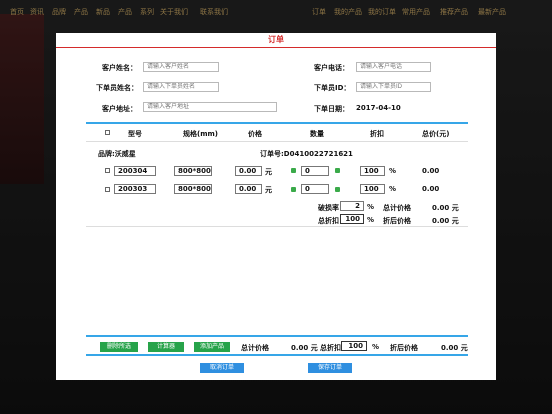 The width and height of the screenshot is (552, 414). Describe the element at coordinates (212, 347) in the screenshot. I see `add-product-button: 添加产品` at that location.